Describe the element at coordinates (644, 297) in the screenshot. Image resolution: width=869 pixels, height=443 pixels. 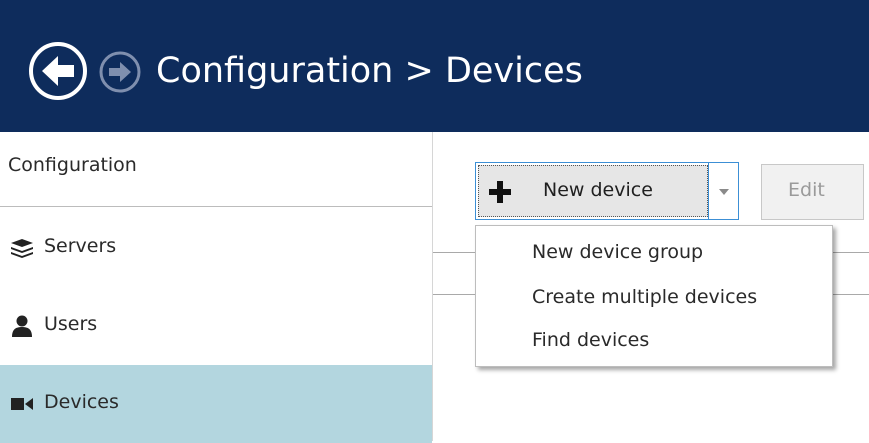
I see `menu-item-create-multiple-devices: Create multiple devices` at that location.